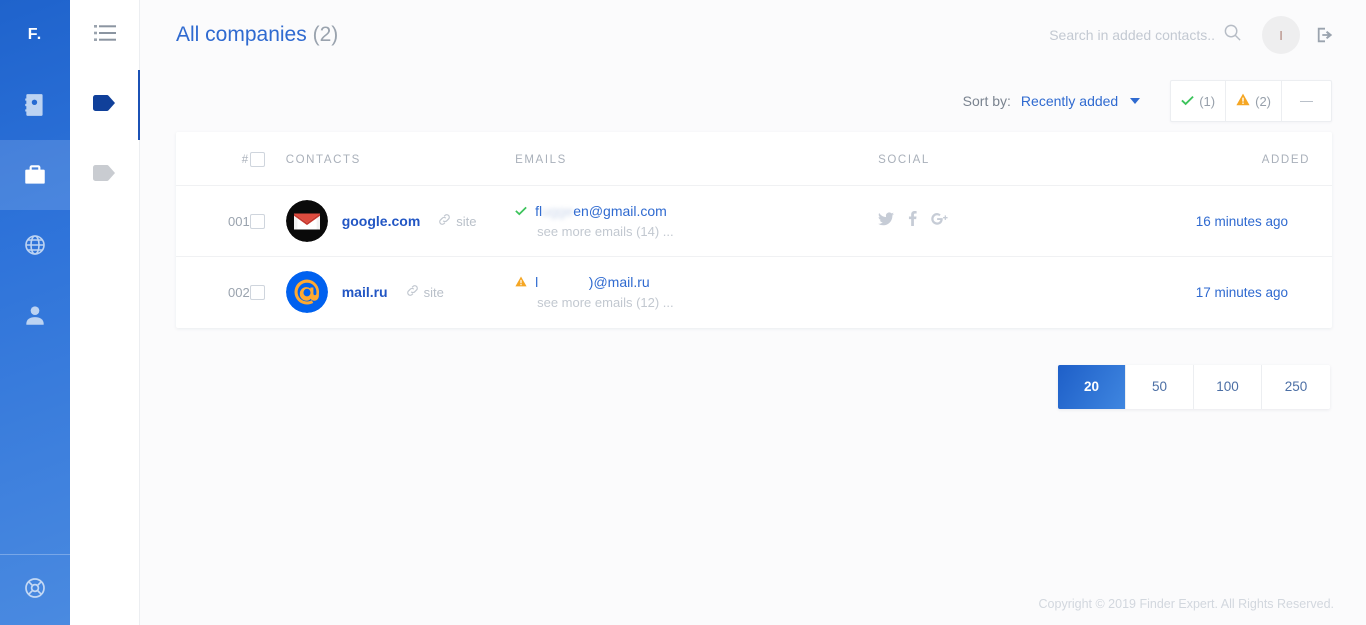 The image size is (1366, 625). Describe the element at coordinates (1263, 101) in the screenshot. I see `filter-warning-count: (2)` at that location.